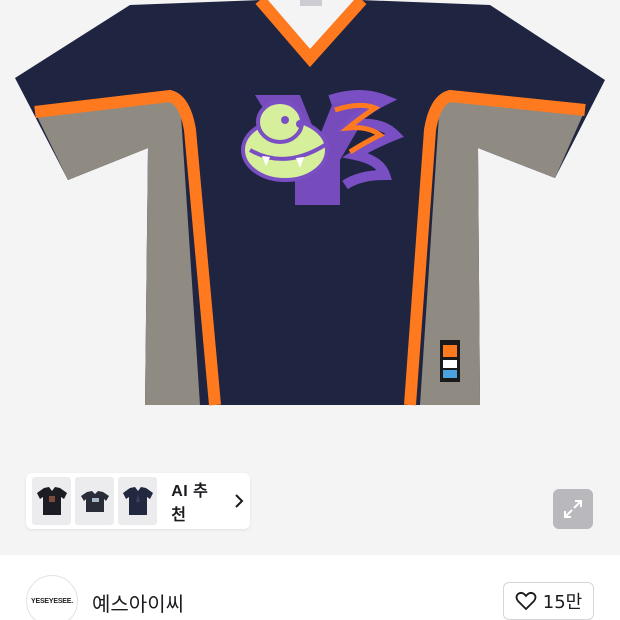 This screenshot has height=620, width=620. Describe the element at coordinates (138, 602) in the screenshot. I see `brand-name: 예스아이씨` at that location.